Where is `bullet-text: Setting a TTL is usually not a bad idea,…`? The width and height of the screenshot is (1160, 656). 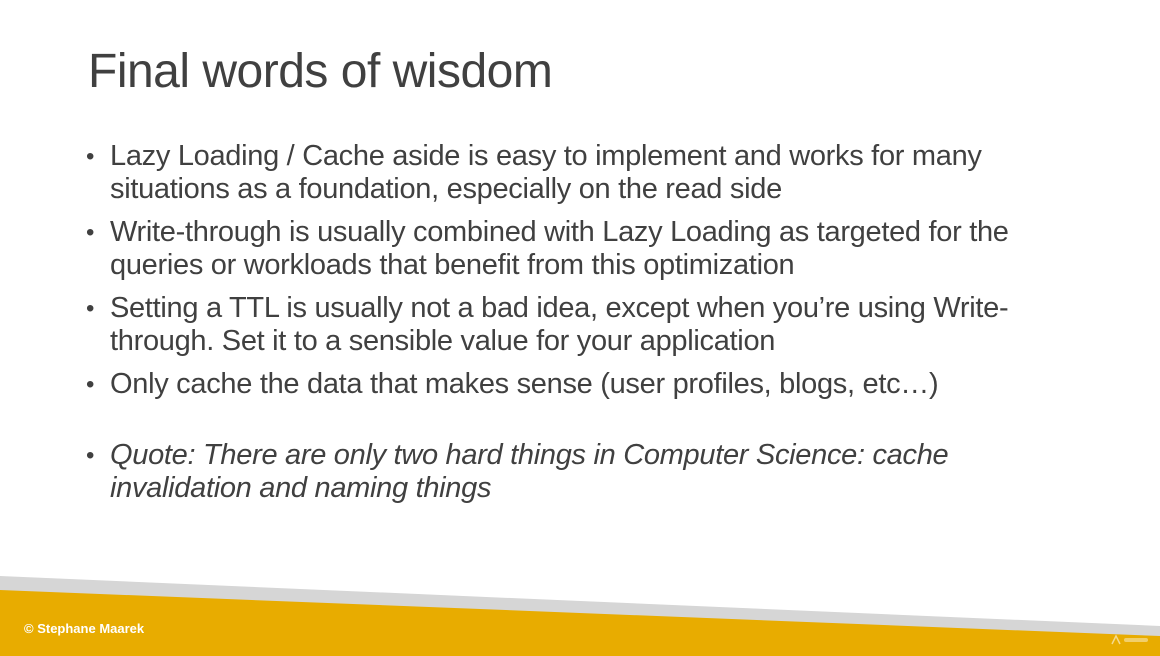 bullet-text: Setting a TTL is usually not a bad idea,… is located at coordinates (559, 324).